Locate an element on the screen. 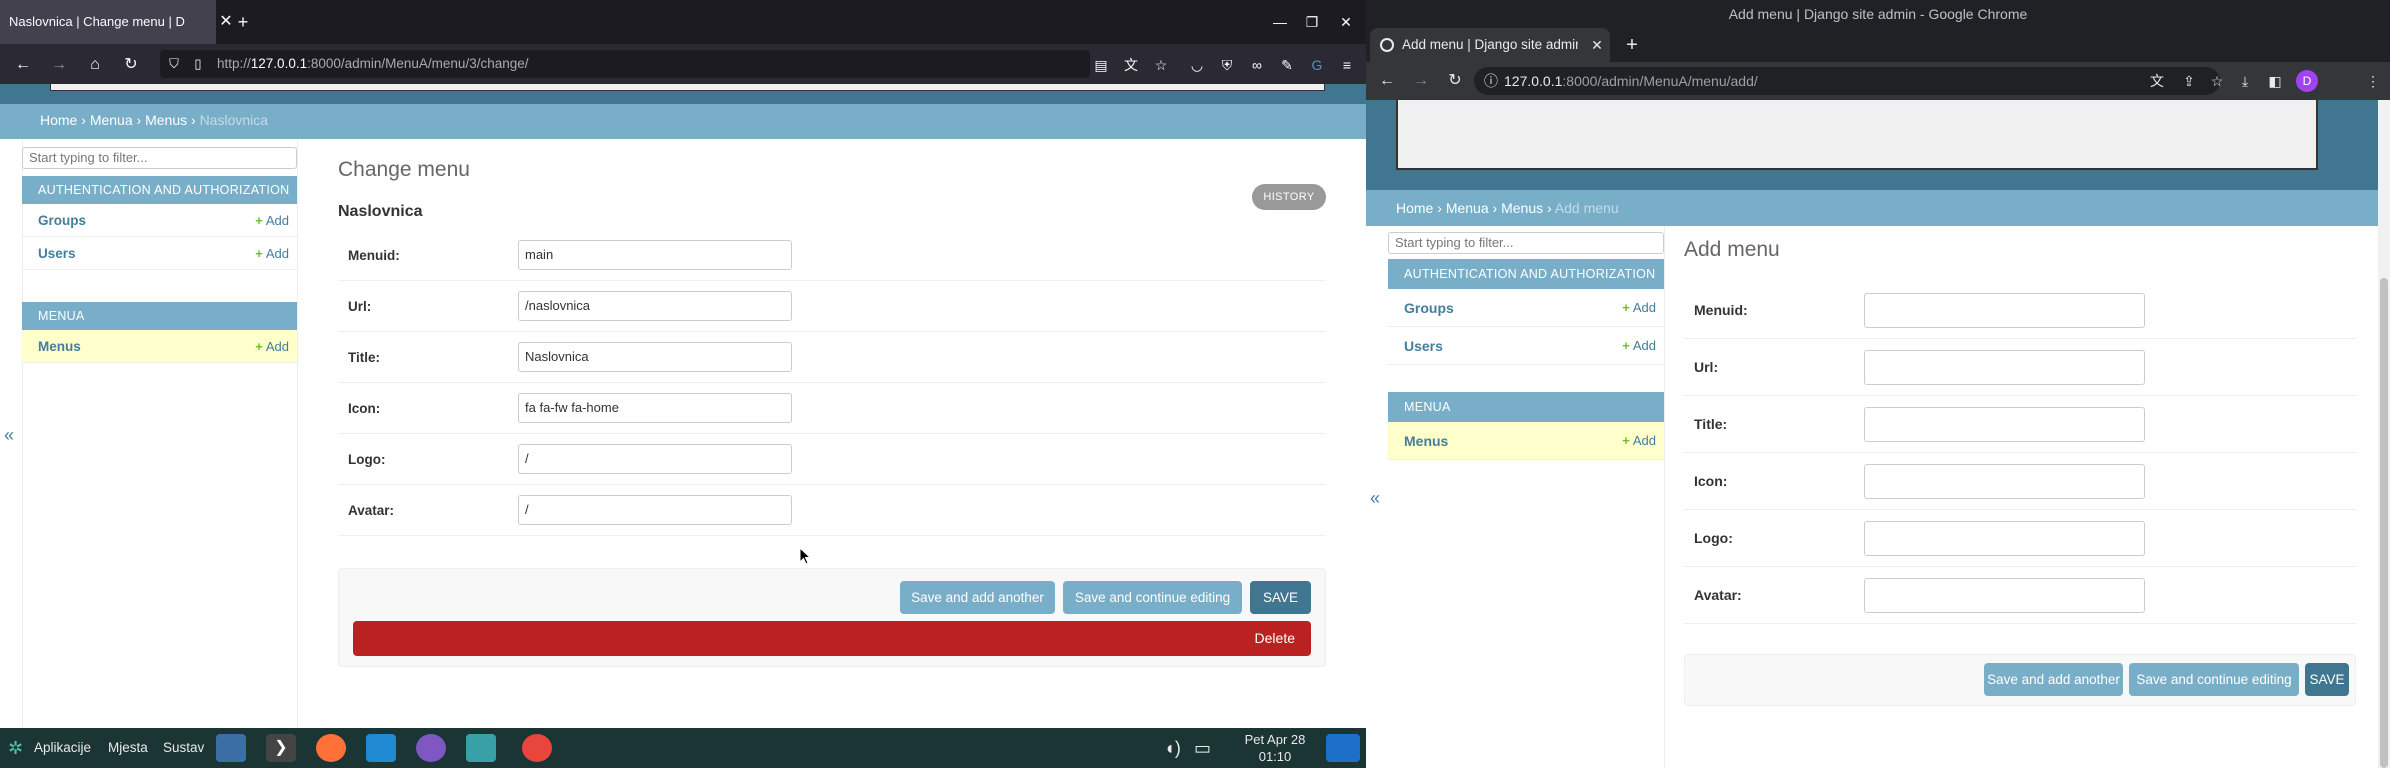  pocket-icon: ◡ is located at coordinates (1197, 65).